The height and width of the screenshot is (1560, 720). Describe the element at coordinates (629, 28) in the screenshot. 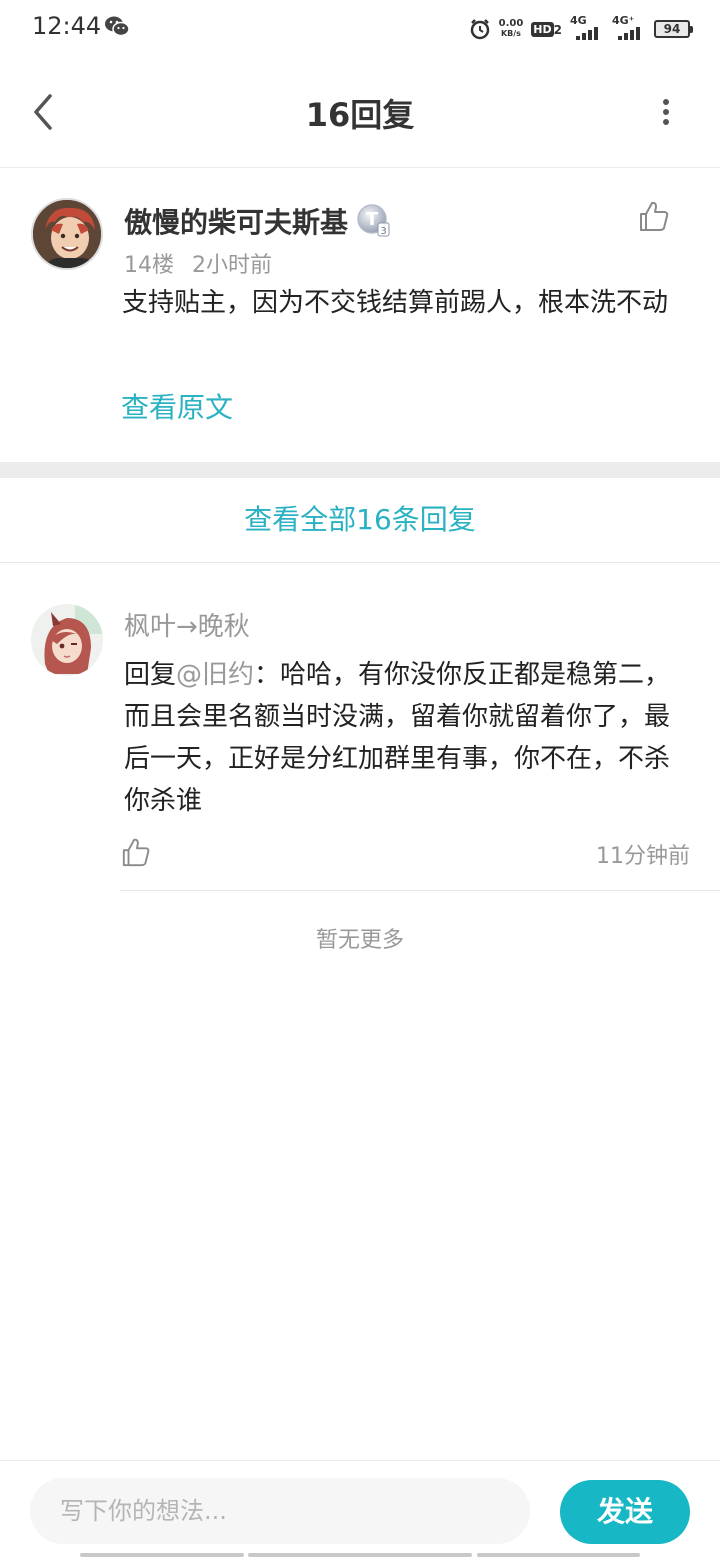

I see `signal-icon-2: 4G⁺` at that location.